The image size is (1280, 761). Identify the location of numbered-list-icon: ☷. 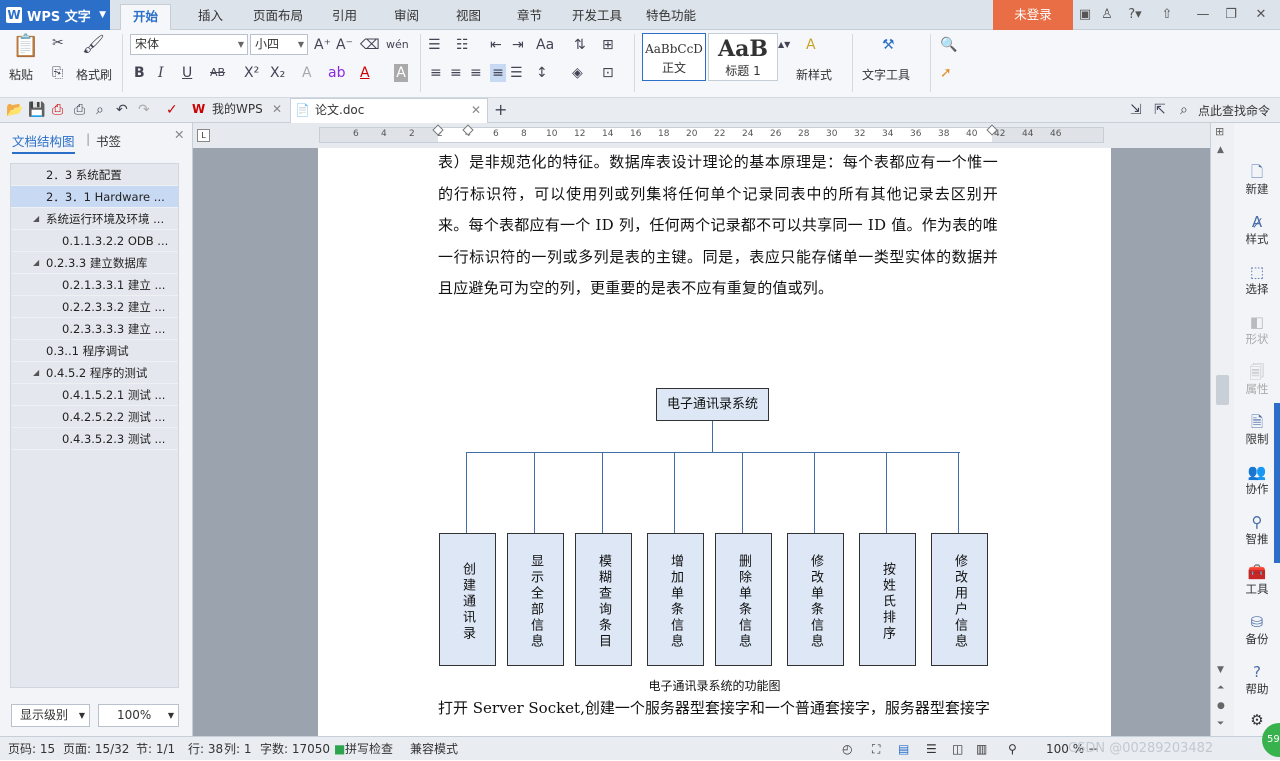
(462, 45).